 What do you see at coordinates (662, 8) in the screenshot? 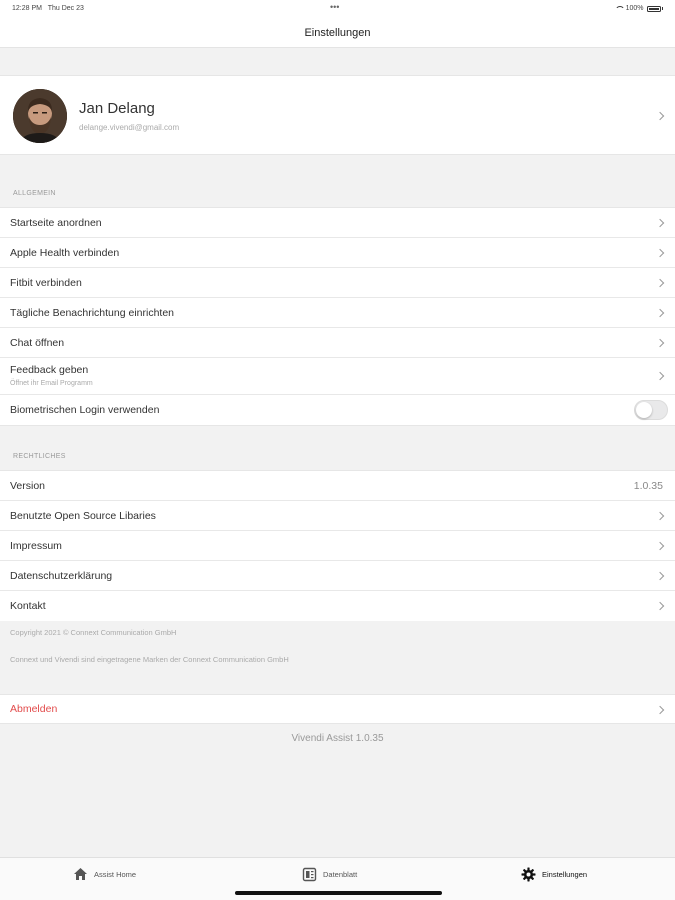
I see `battery-tip-icon` at bounding box center [662, 8].